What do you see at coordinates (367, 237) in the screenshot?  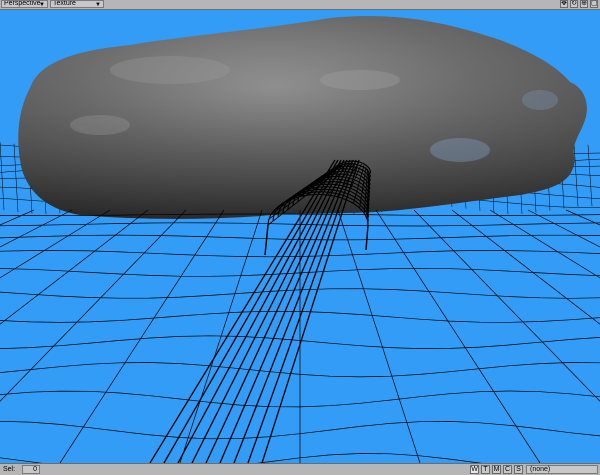 I see `tunnel-wall-right` at bounding box center [367, 237].